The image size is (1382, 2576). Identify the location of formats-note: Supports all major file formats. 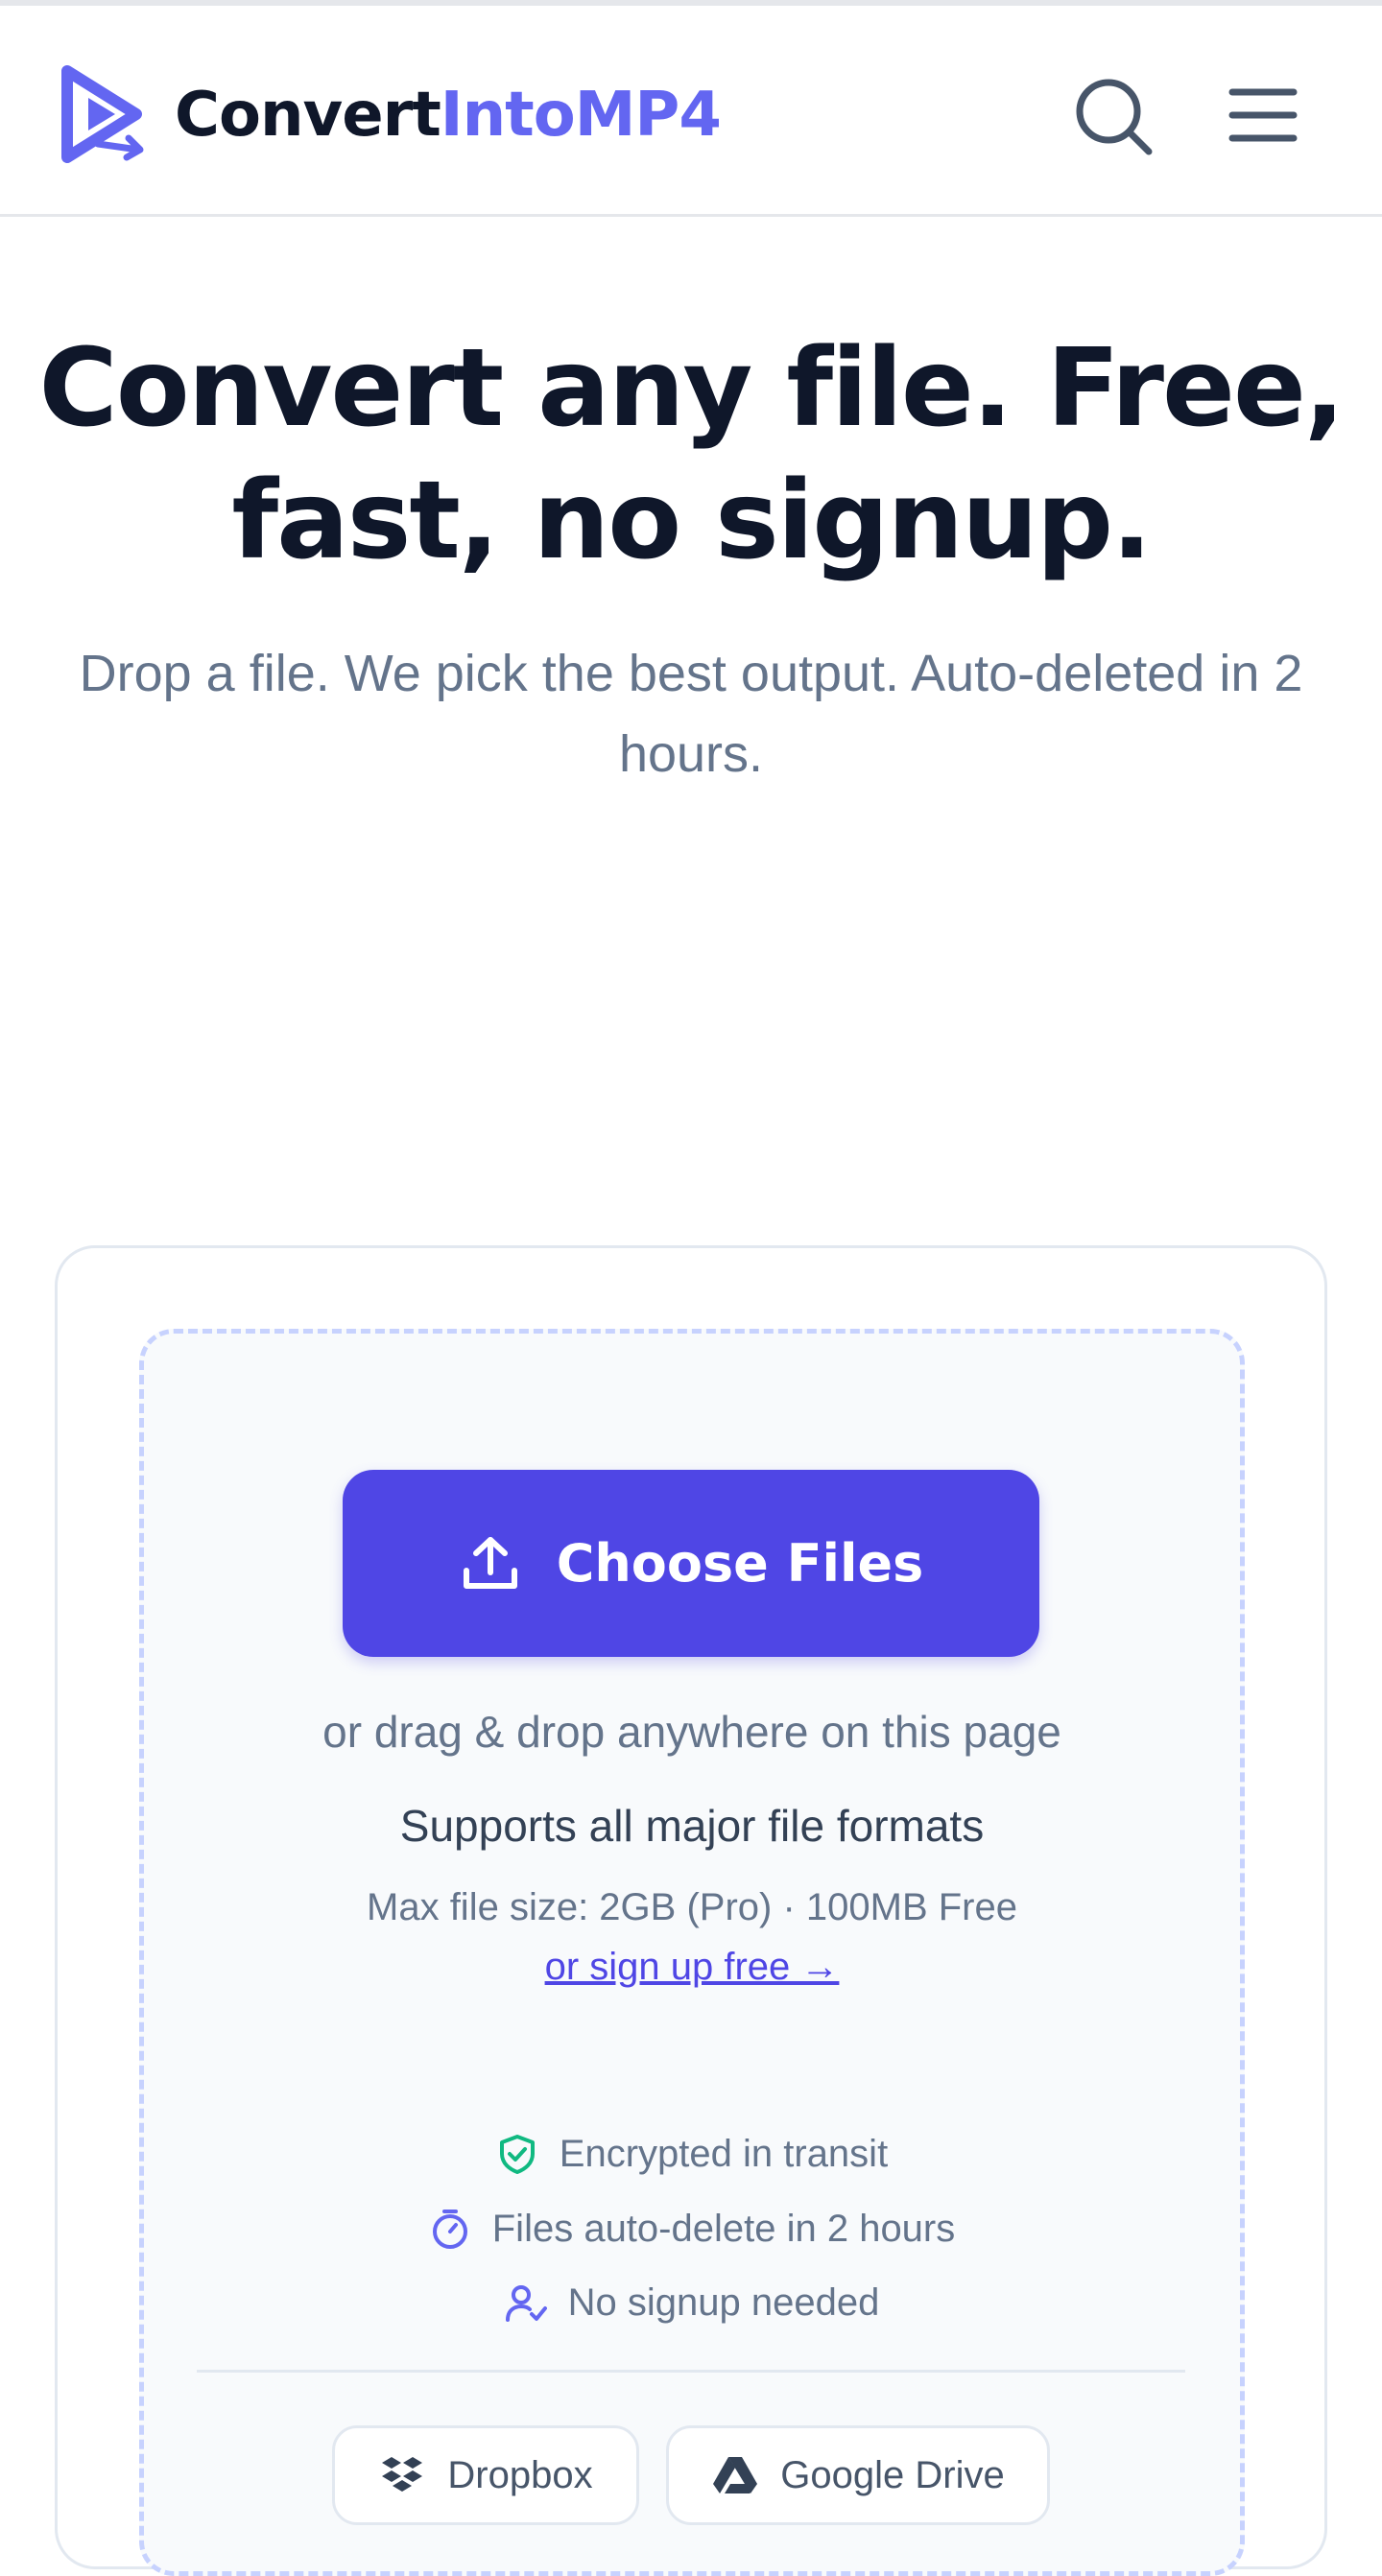
(692, 1826).